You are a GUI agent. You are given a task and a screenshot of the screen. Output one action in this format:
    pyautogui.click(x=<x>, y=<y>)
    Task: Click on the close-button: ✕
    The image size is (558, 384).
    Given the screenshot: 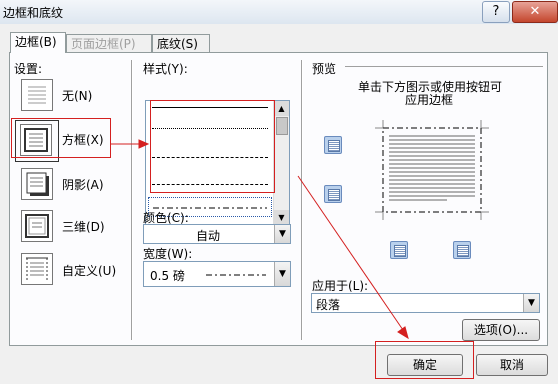 What is the action you would take?
    pyautogui.click(x=535, y=12)
    